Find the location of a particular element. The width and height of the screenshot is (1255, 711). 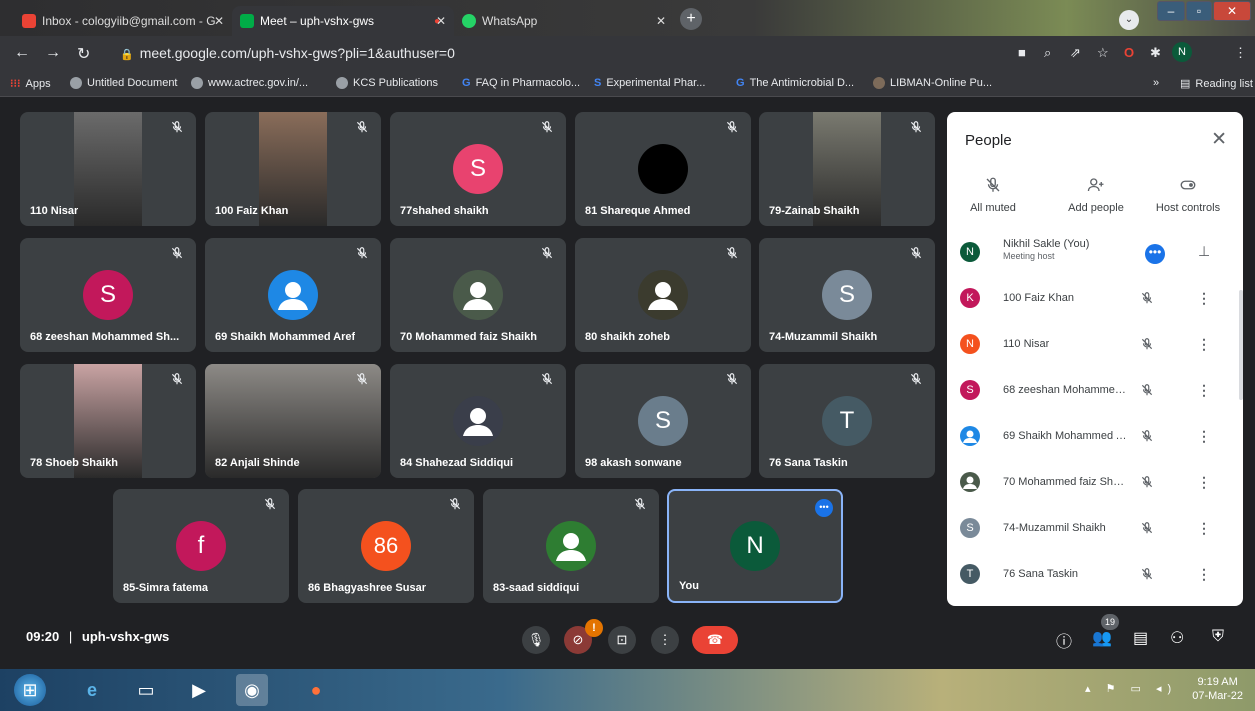

participant-tile: 86 86 Bhagyashree Susar is located at coordinates (386, 546).